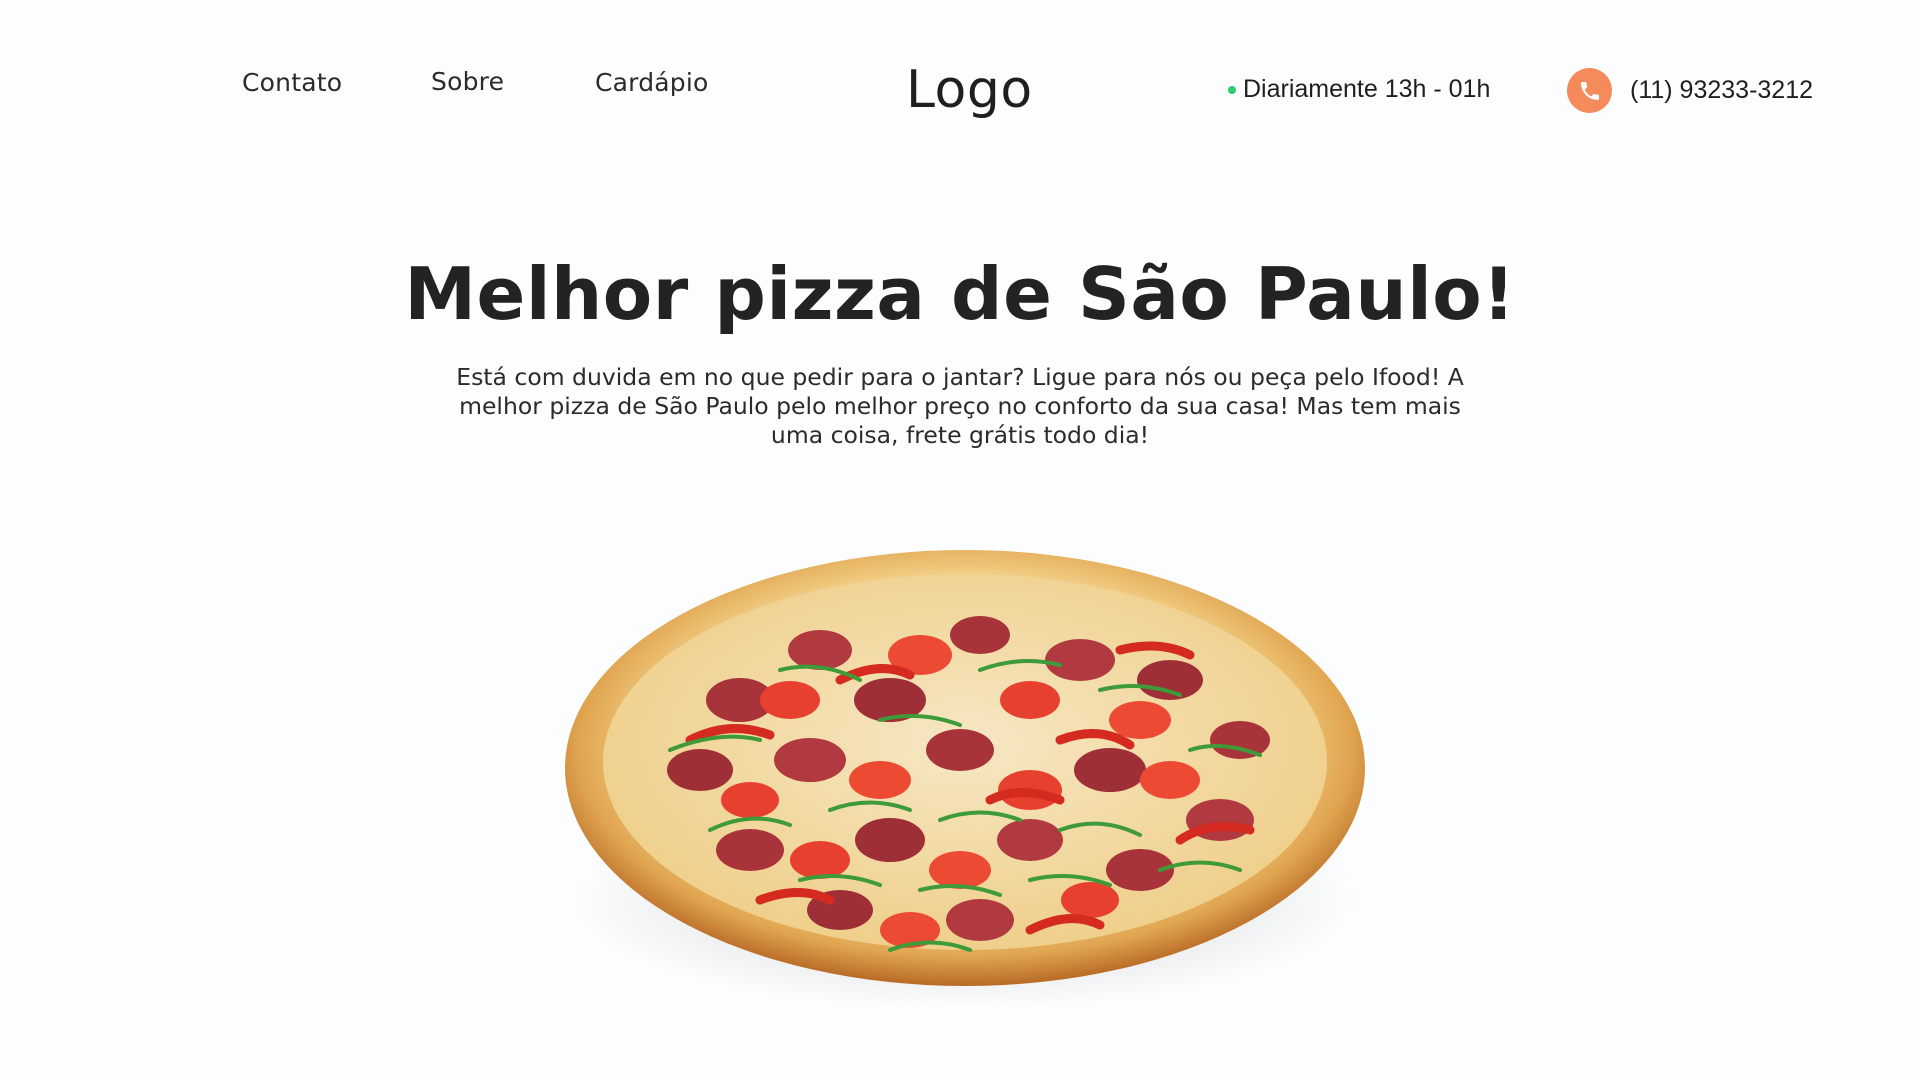 This screenshot has width=1920, height=1080. Describe the element at coordinates (467, 81) in the screenshot. I see `nav-link-sobre: Sobre` at that location.